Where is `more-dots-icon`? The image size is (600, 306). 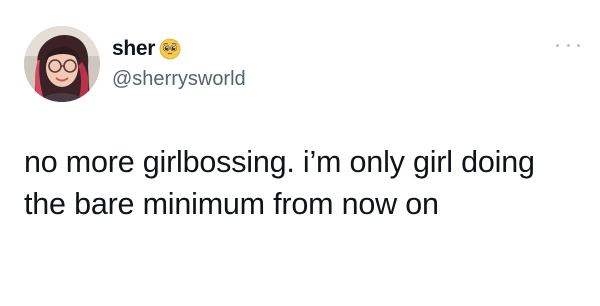 more-dots-icon is located at coordinates (568, 45).